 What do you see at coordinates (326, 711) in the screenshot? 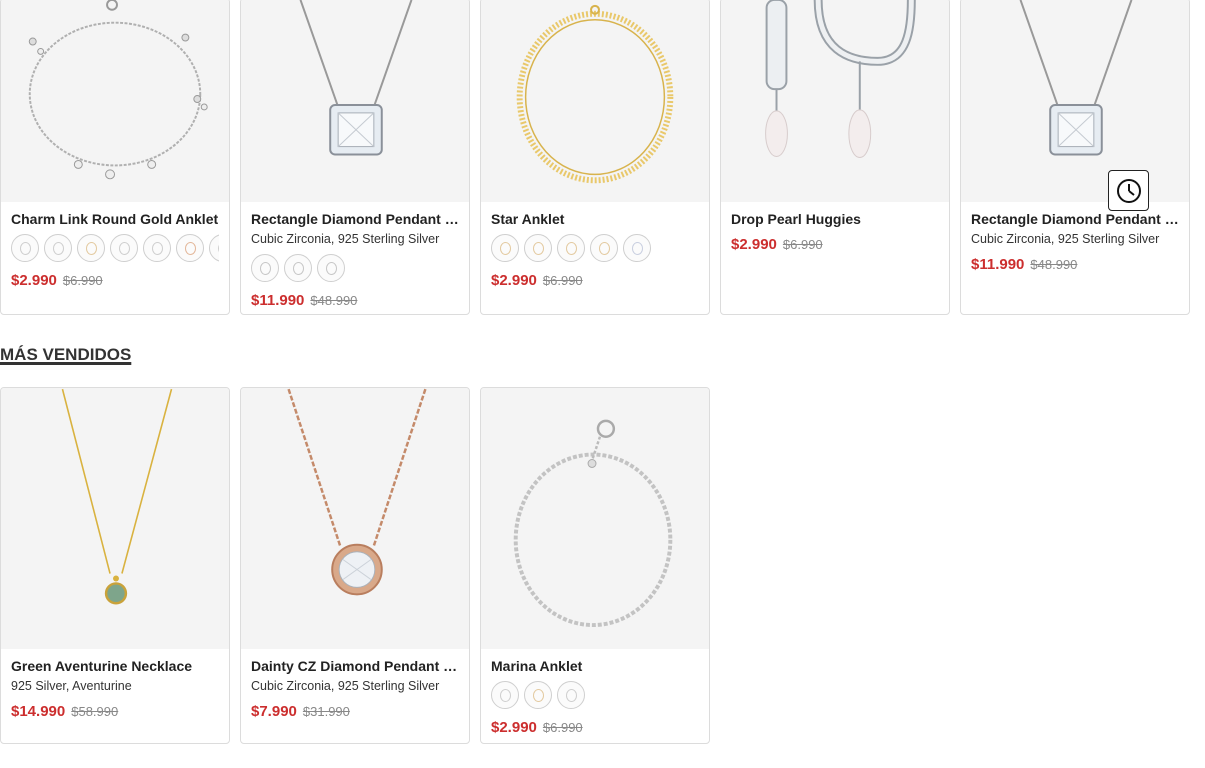
I see `original-price: $31.990` at bounding box center [326, 711].